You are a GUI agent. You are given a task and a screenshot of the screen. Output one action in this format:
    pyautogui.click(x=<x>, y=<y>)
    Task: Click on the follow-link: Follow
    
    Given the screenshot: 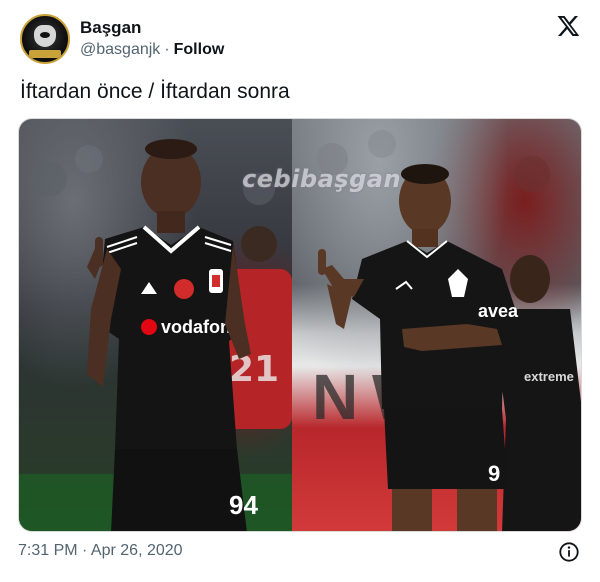 What is the action you would take?
    pyautogui.click(x=199, y=49)
    